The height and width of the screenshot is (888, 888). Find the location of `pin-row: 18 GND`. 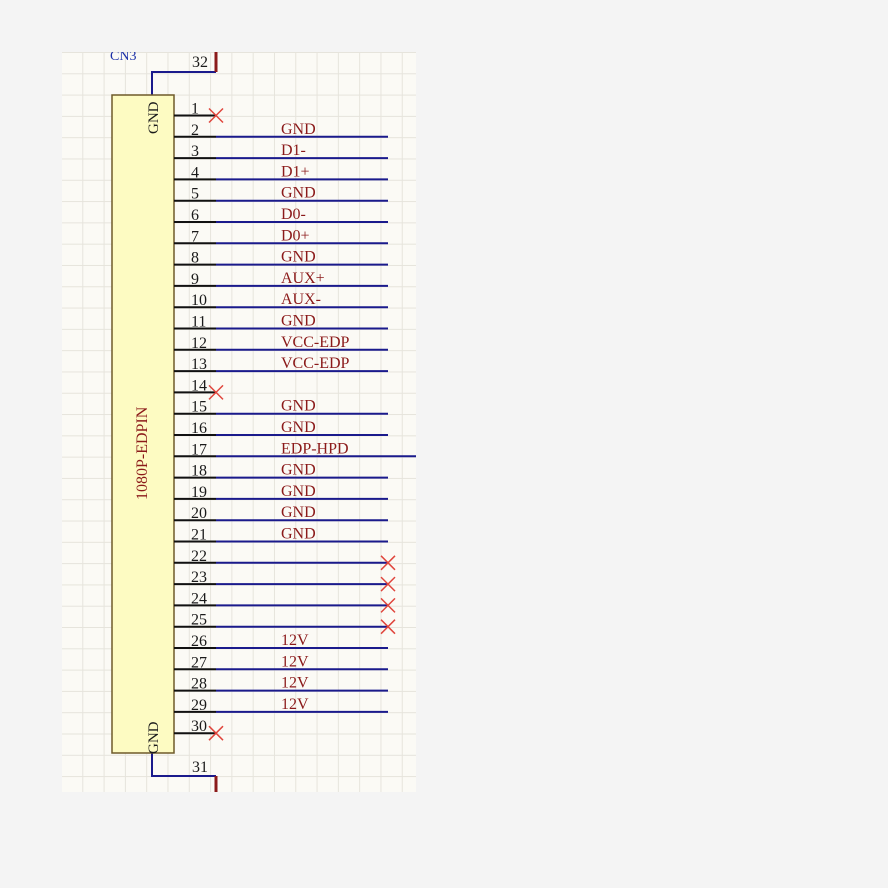

pin-row: 18 GND is located at coordinates (281, 471).